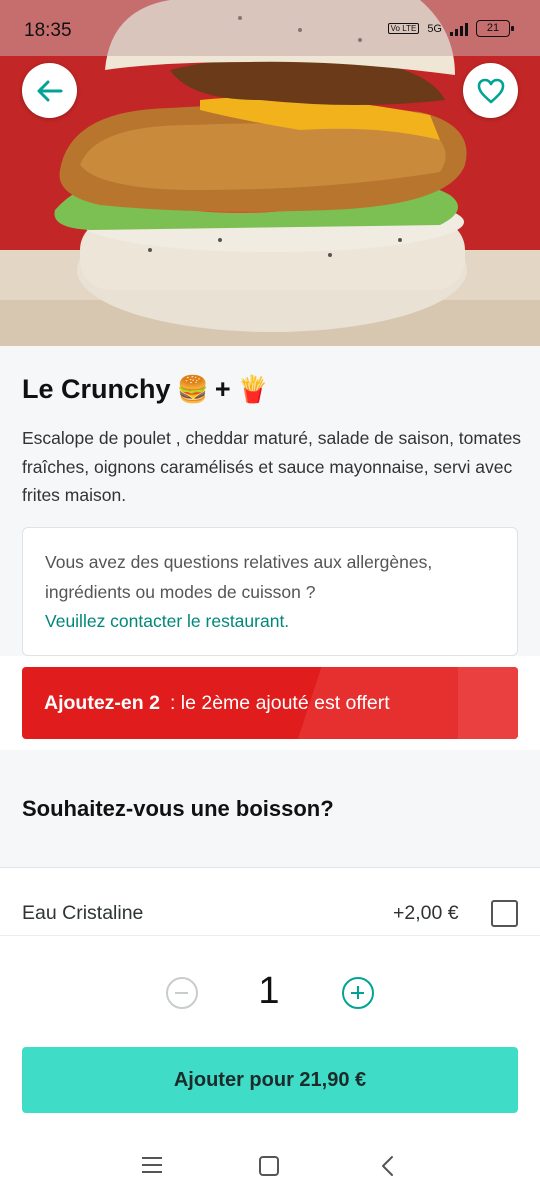 The image size is (540, 1200). Describe the element at coordinates (182, 993) in the screenshot. I see `minus-circle-icon` at that location.